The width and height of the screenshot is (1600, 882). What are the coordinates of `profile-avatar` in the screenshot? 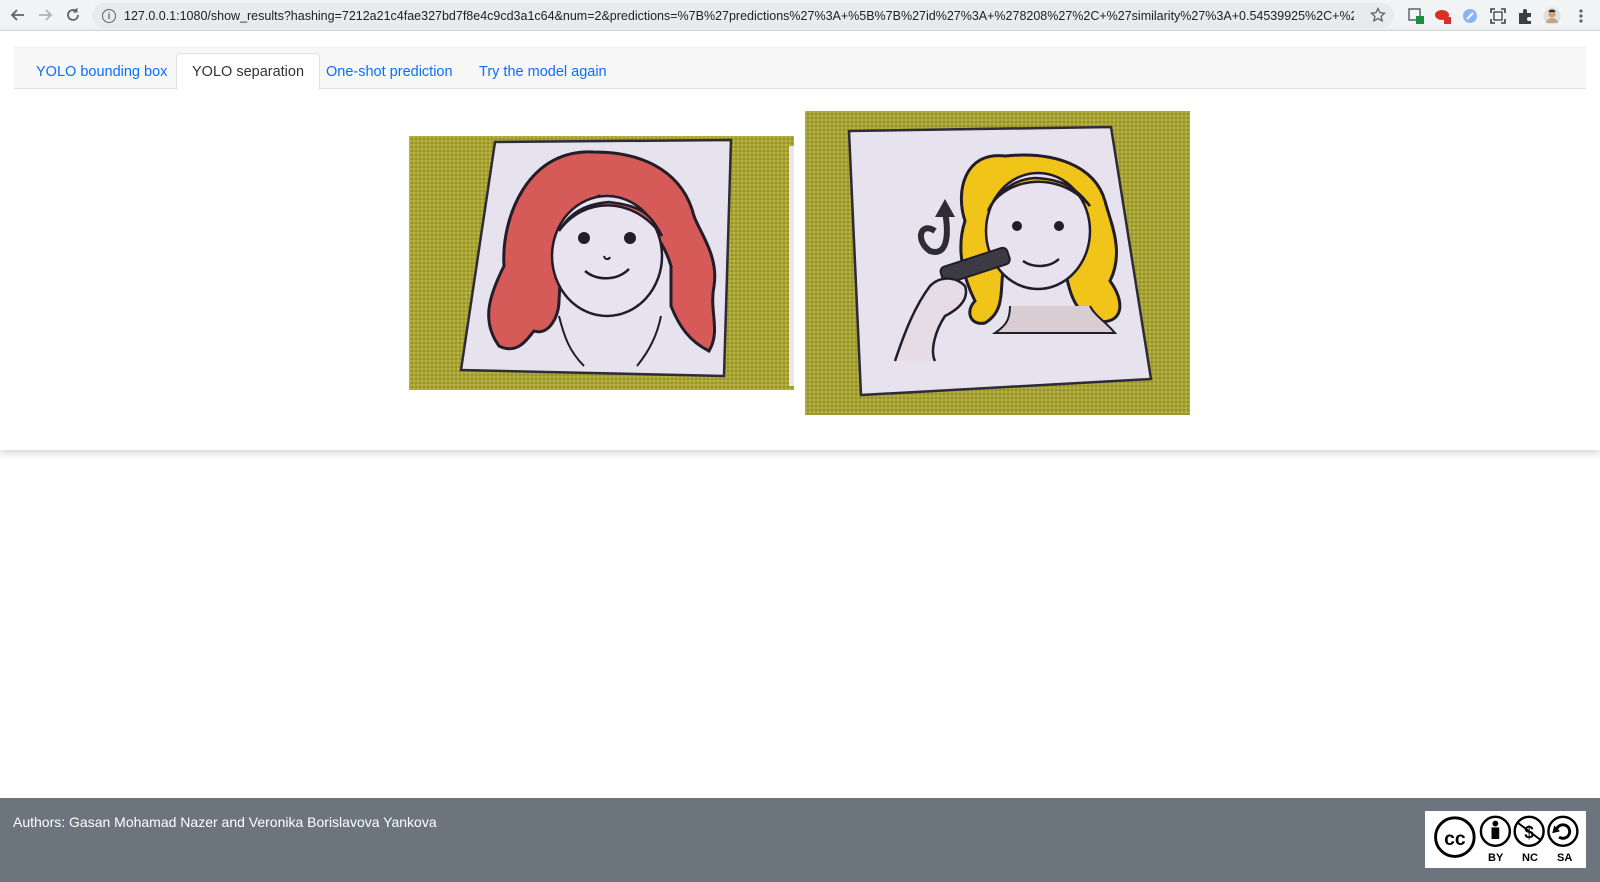 It's located at (1552, 16).